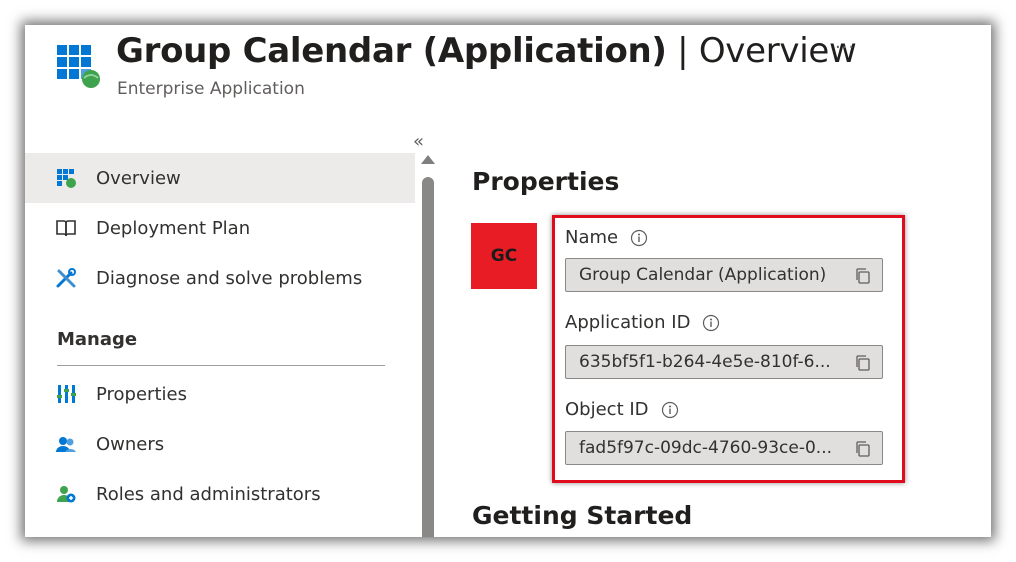 The height and width of the screenshot is (562, 1016). I want to click on manage-divider, so click(221, 365).